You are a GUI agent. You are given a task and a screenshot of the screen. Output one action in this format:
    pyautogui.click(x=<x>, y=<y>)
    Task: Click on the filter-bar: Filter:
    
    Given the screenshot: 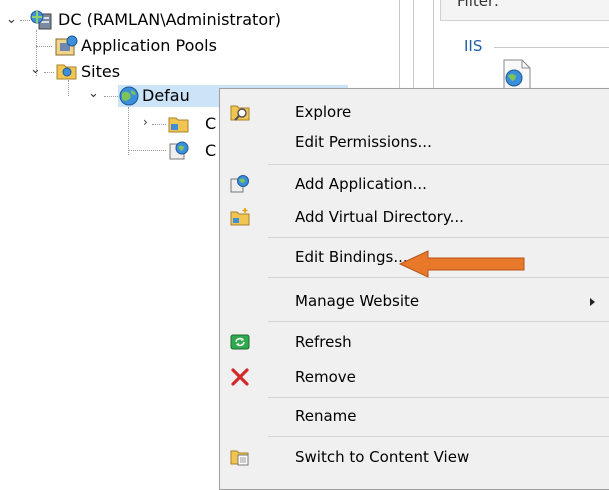 What is the action you would take?
    pyautogui.click(x=524, y=10)
    